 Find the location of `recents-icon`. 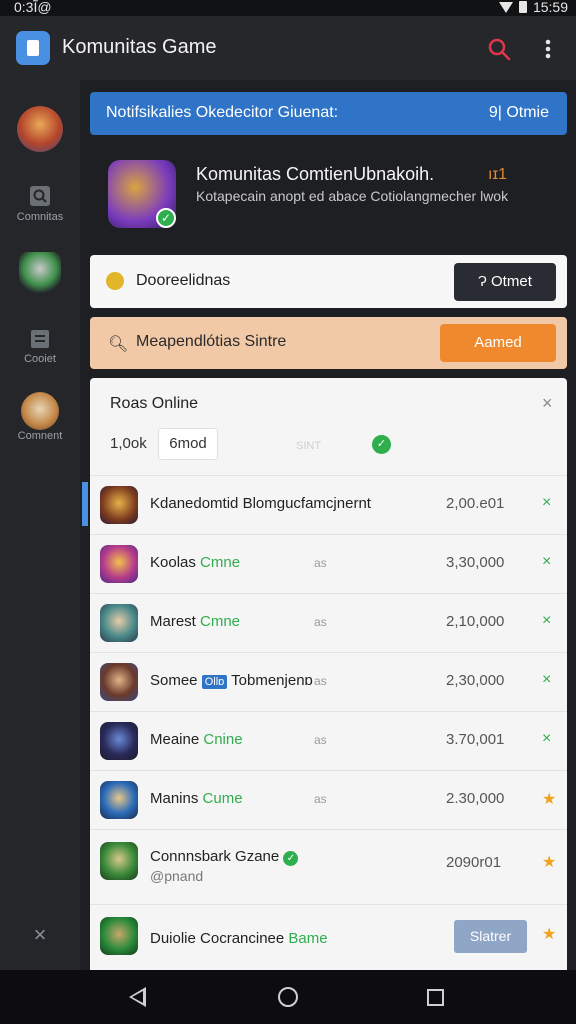

recents-icon is located at coordinates (435, 997).